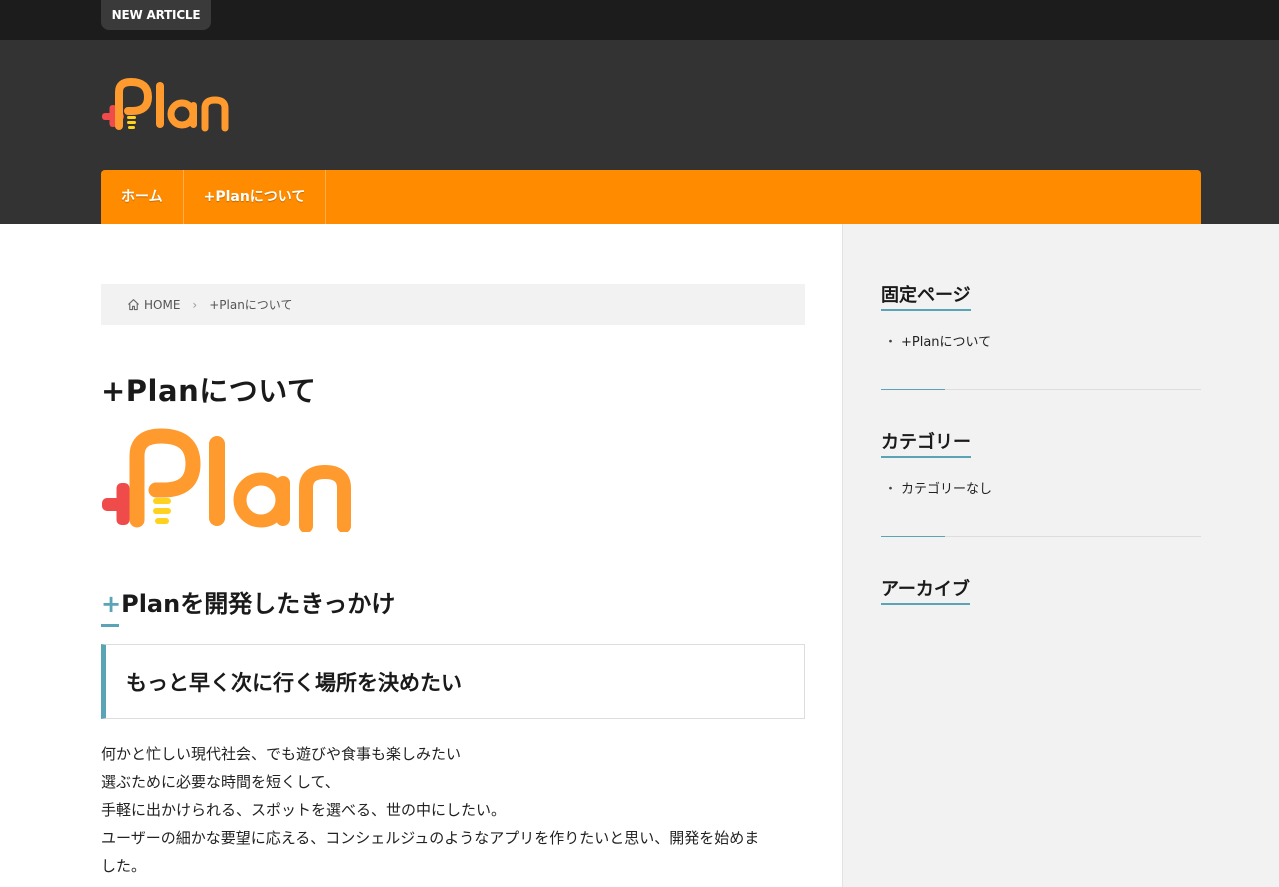 Image resolution: width=1279 pixels, height=887 pixels. I want to click on nav-item-about: +Planについて, so click(255, 197).